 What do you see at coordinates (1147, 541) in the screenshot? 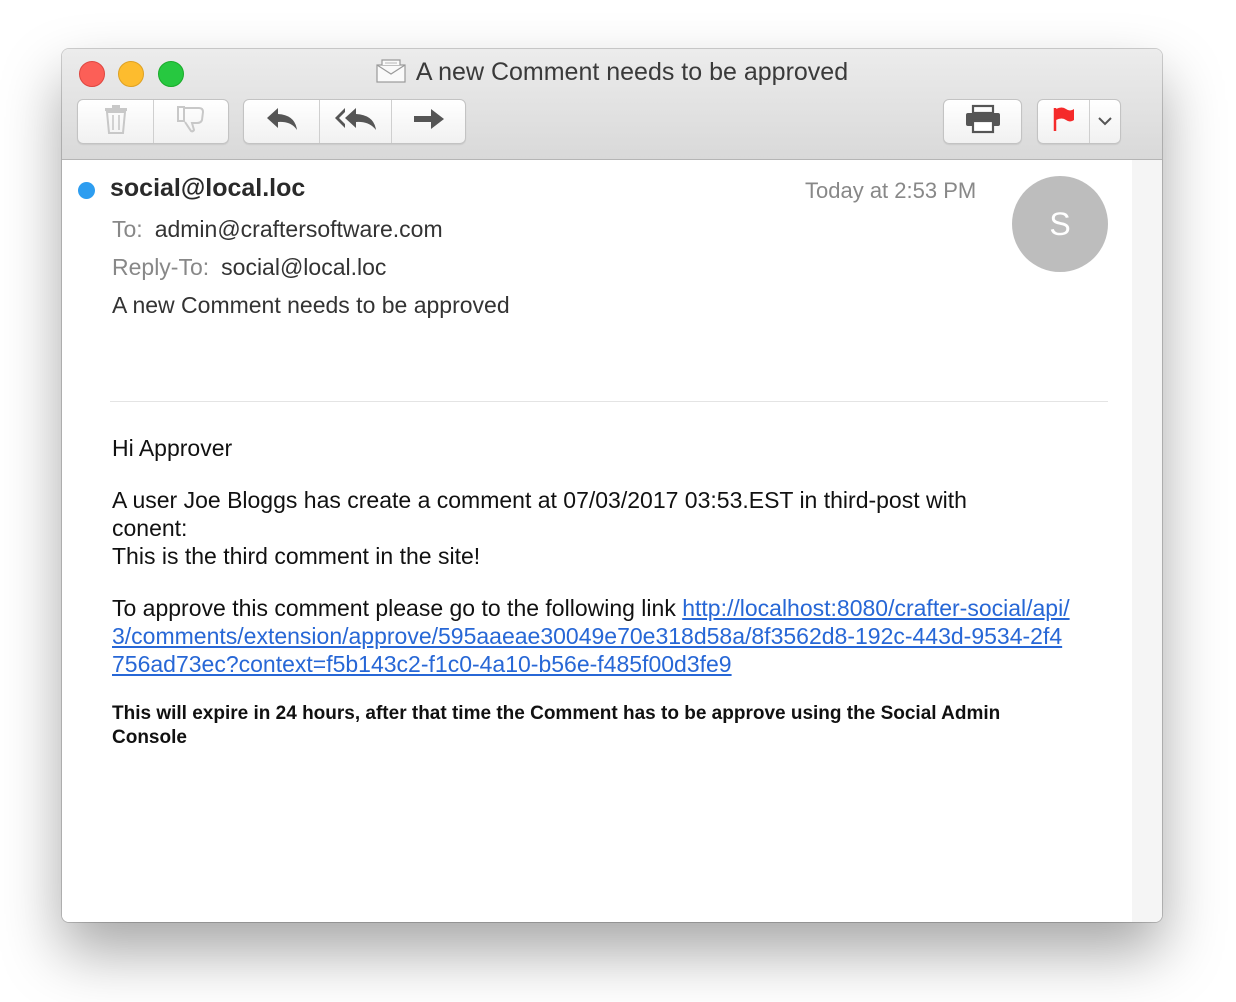
I see `scrollbar-track` at bounding box center [1147, 541].